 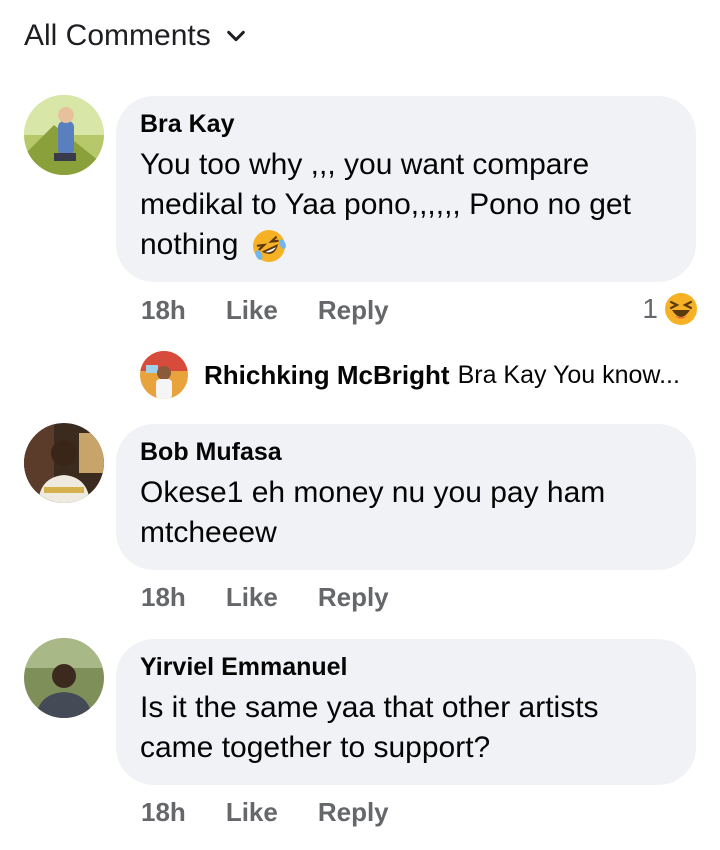 What do you see at coordinates (385, 204) in the screenshot?
I see `comment-text-line: medikal to Yaa pono,,,,,, Pono no get` at bounding box center [385, 204].